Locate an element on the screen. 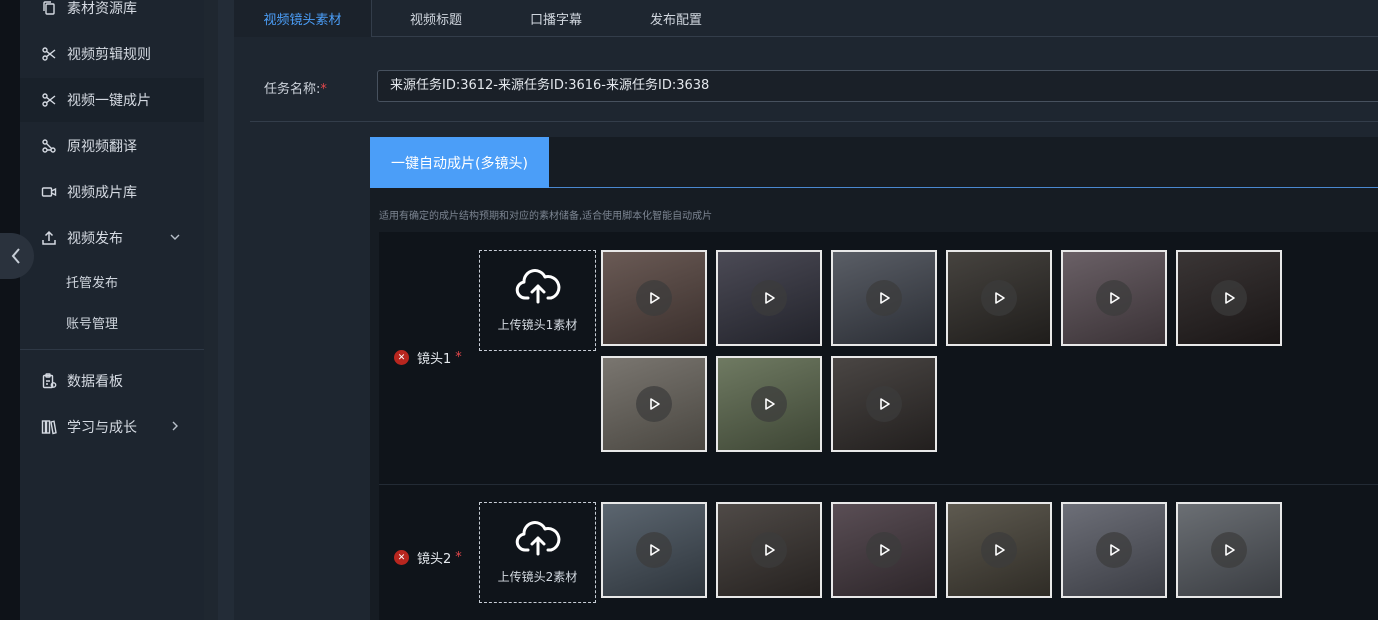 The image size is (1378, 620). video-camera-icon is located at coordinates (49, 192).